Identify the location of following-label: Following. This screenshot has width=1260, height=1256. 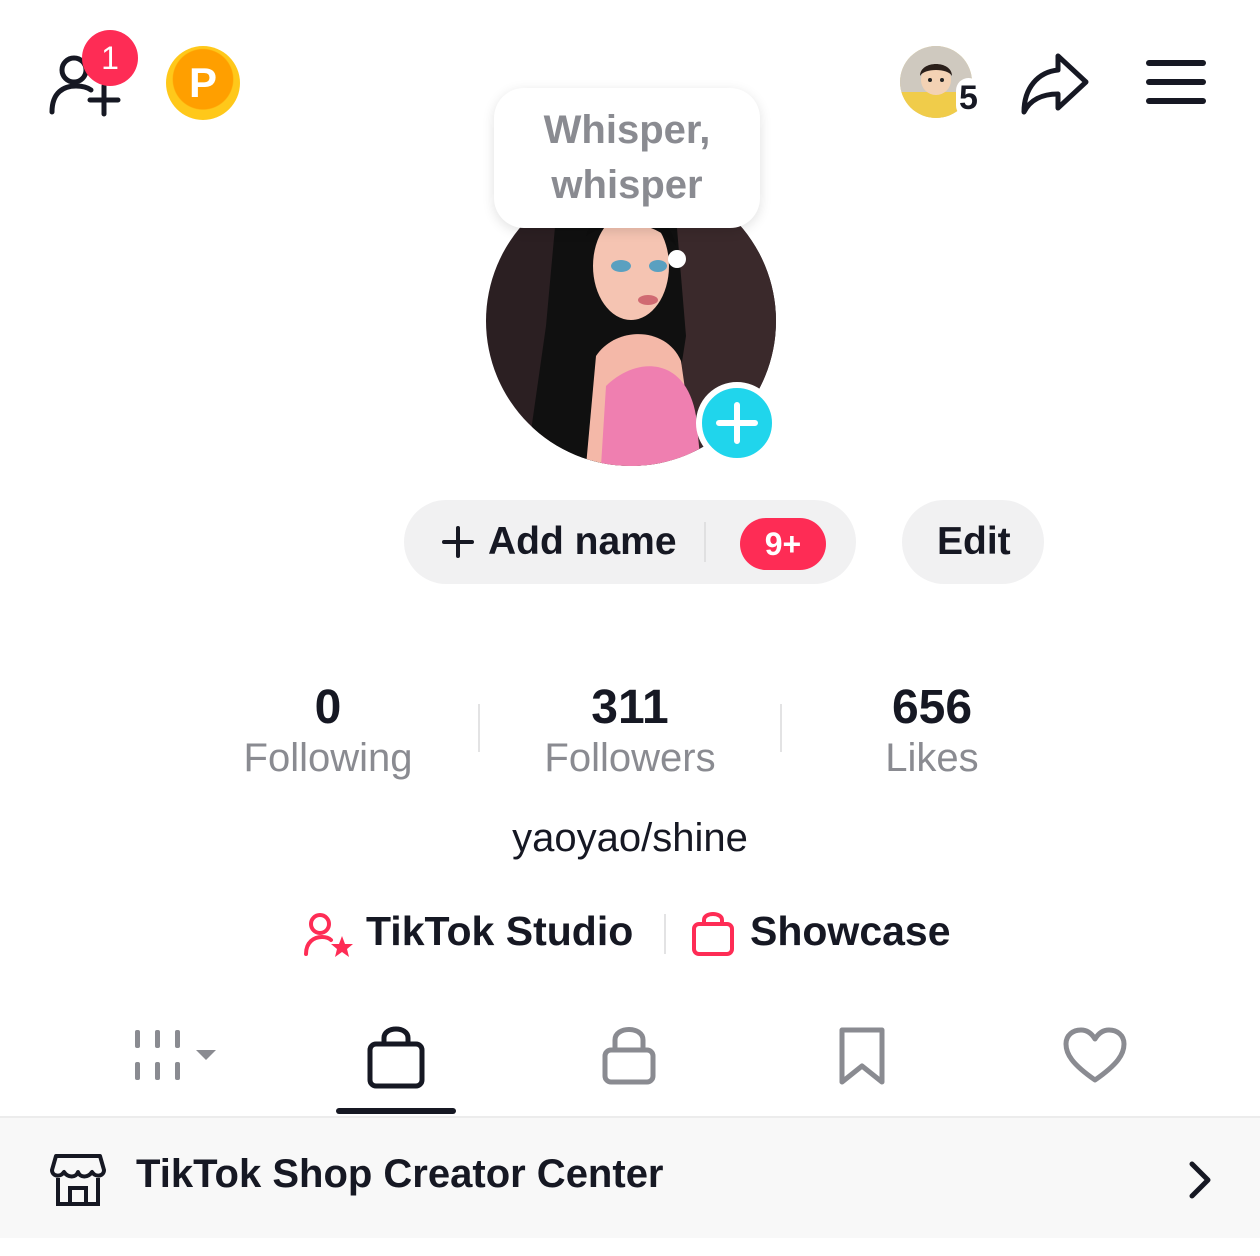
(328, 758).